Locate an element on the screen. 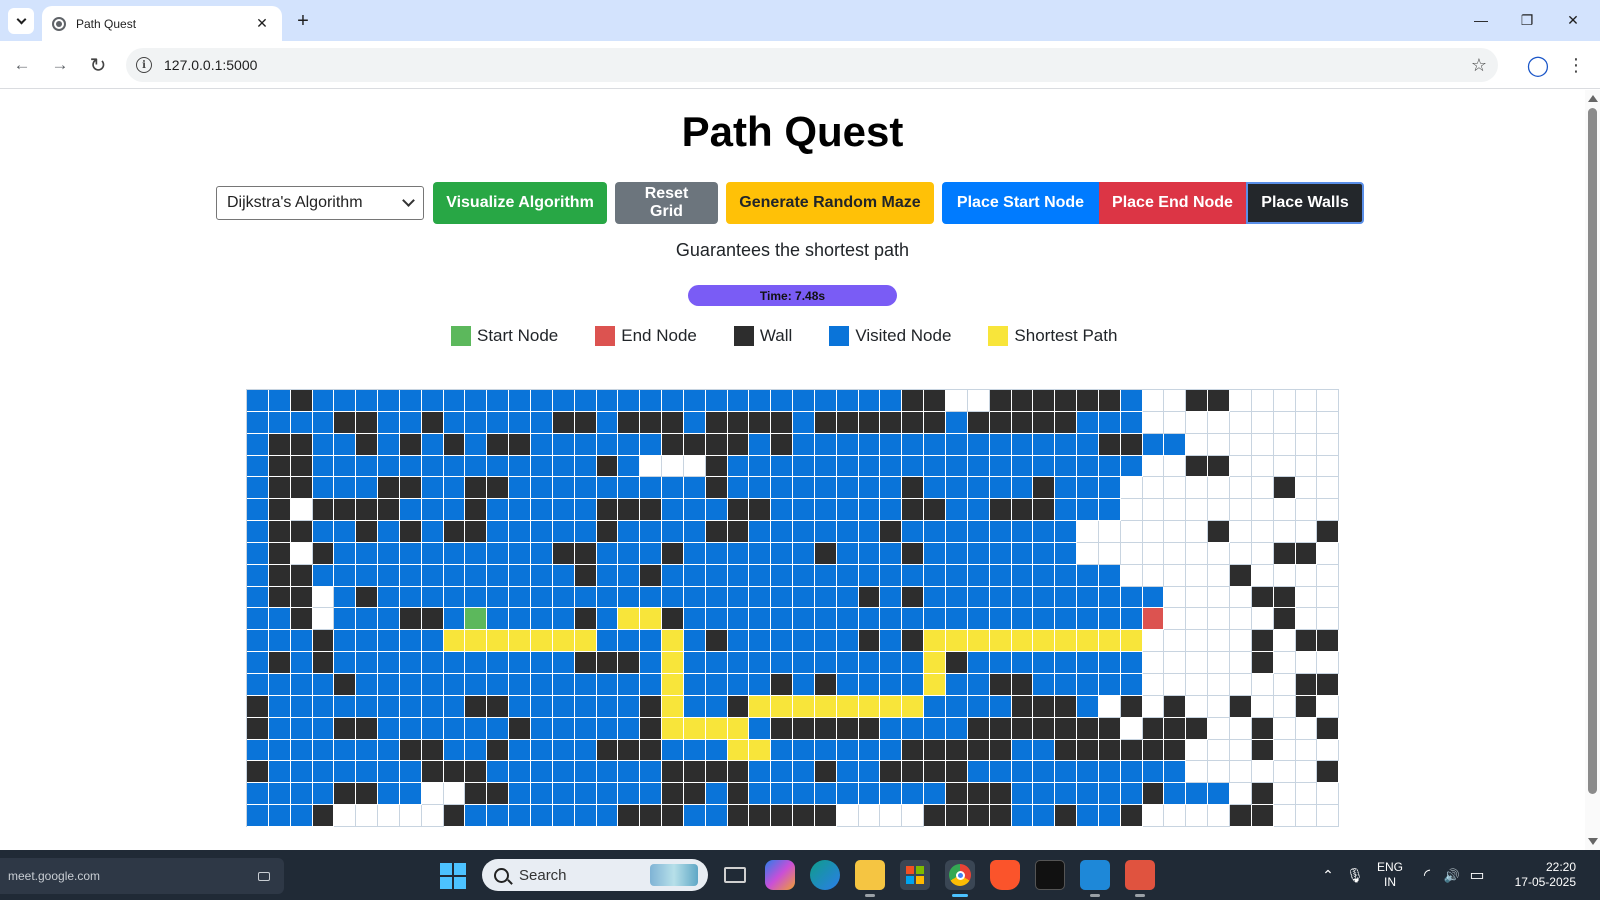 The height and width of the screenshot is (900, 1600). minimize-button: — is located at coordinates (1481, 20).